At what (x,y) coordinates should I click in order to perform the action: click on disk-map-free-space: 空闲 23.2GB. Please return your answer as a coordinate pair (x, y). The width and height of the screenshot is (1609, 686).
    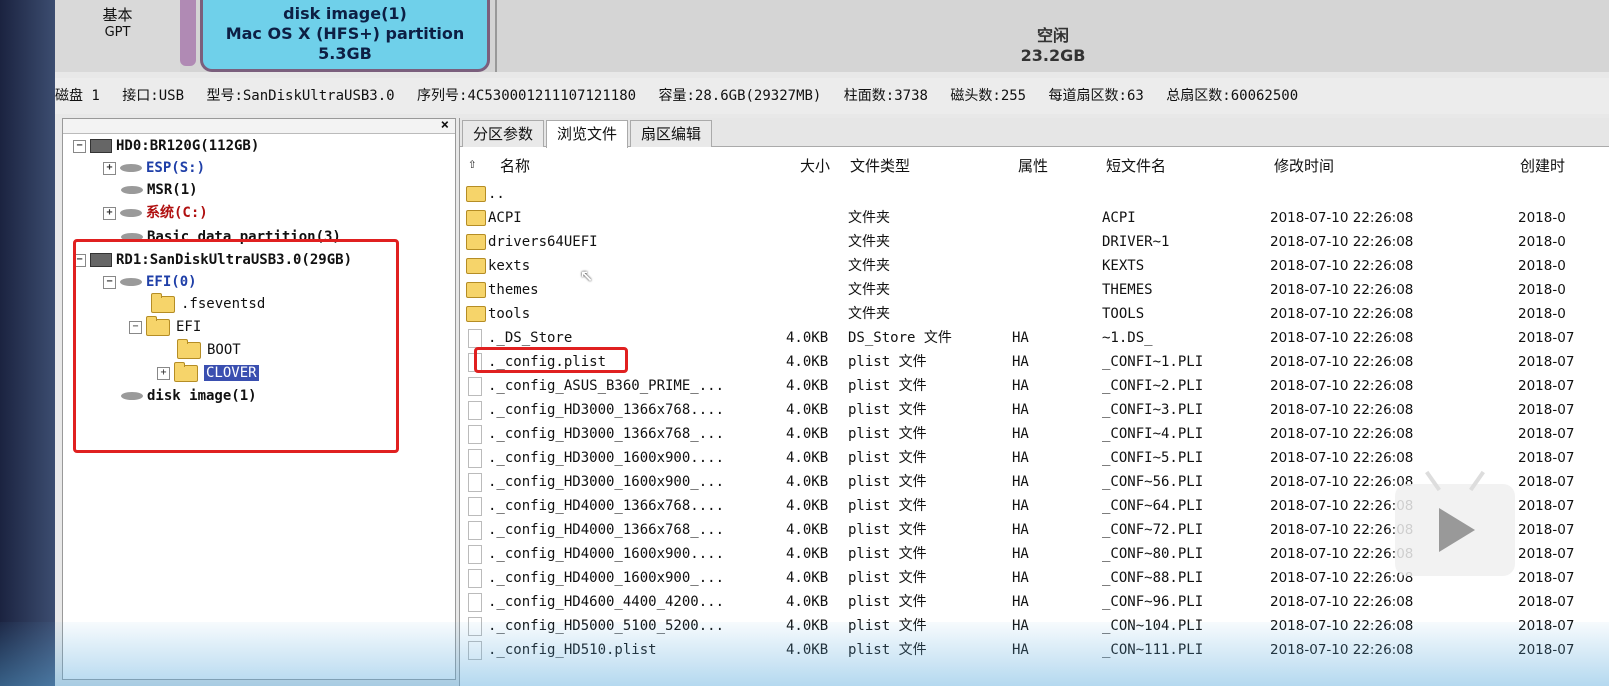
    Looking at the image, I should click on (1052, 36).